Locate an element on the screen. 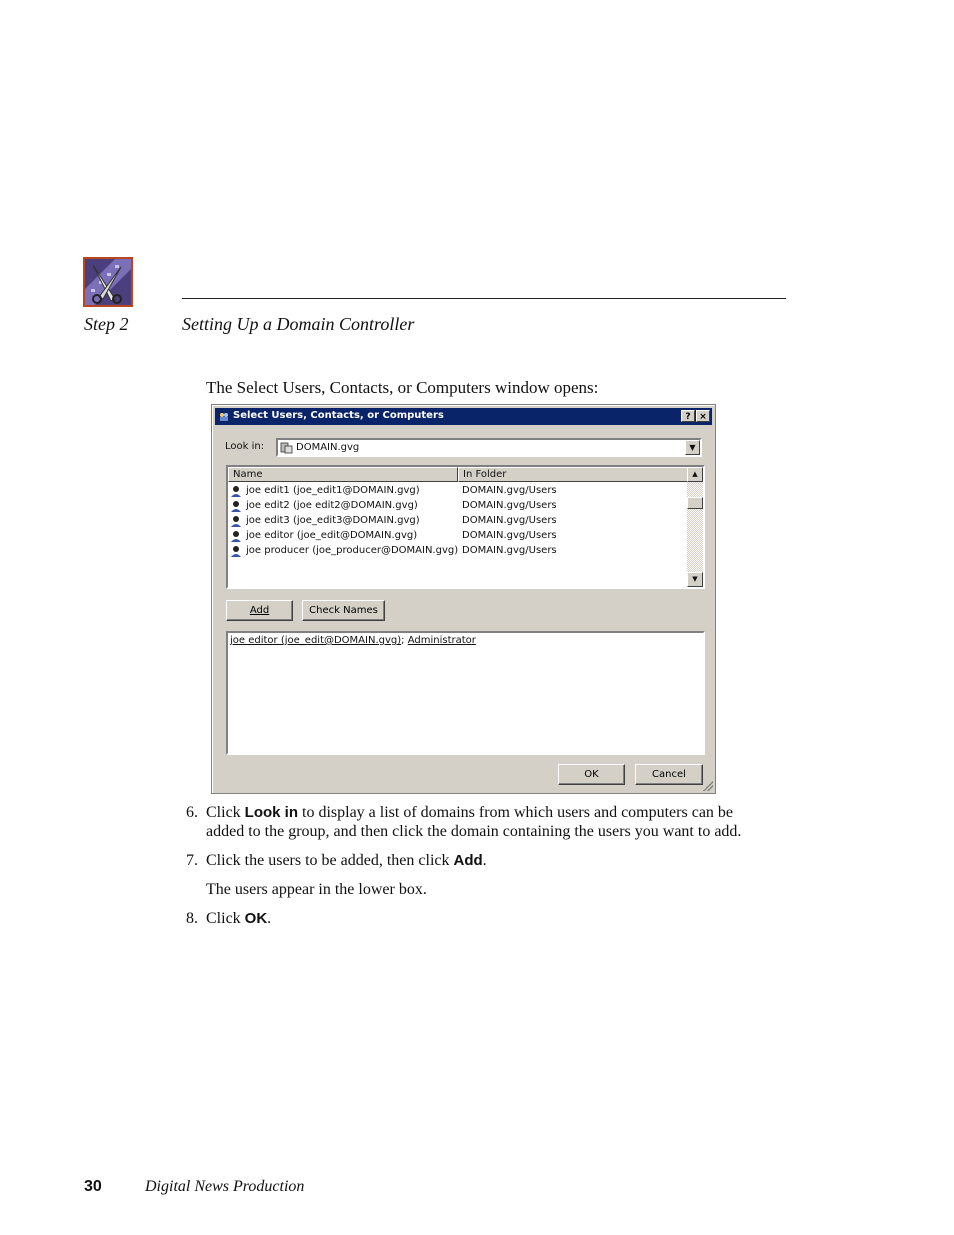  close-button: × is located at coordinates (703, 416).